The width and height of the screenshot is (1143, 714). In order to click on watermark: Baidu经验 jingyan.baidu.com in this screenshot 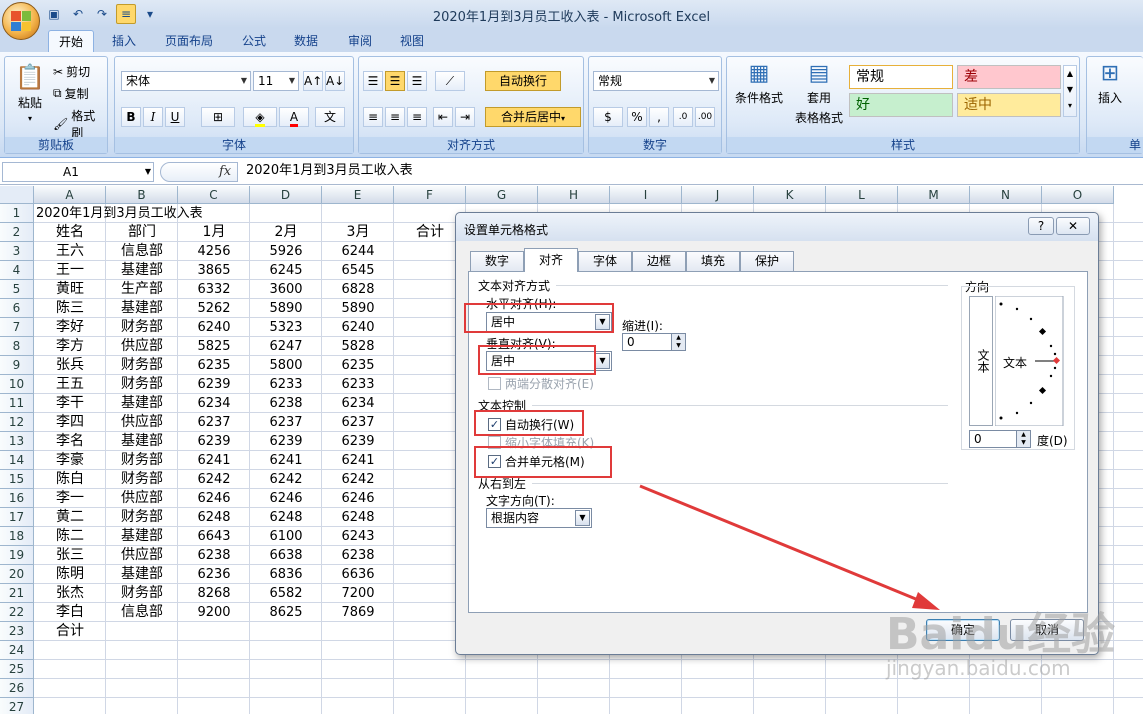, I will do `click(1000, 642)`.